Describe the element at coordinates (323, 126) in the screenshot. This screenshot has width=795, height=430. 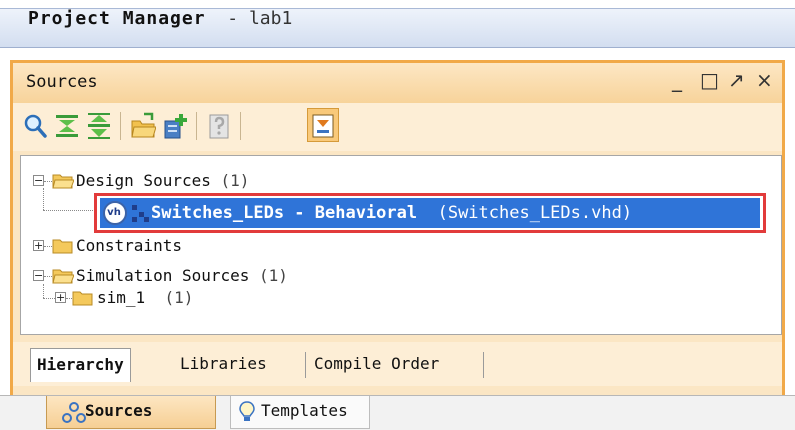
I see `hierarchy-update-icon` at that location.